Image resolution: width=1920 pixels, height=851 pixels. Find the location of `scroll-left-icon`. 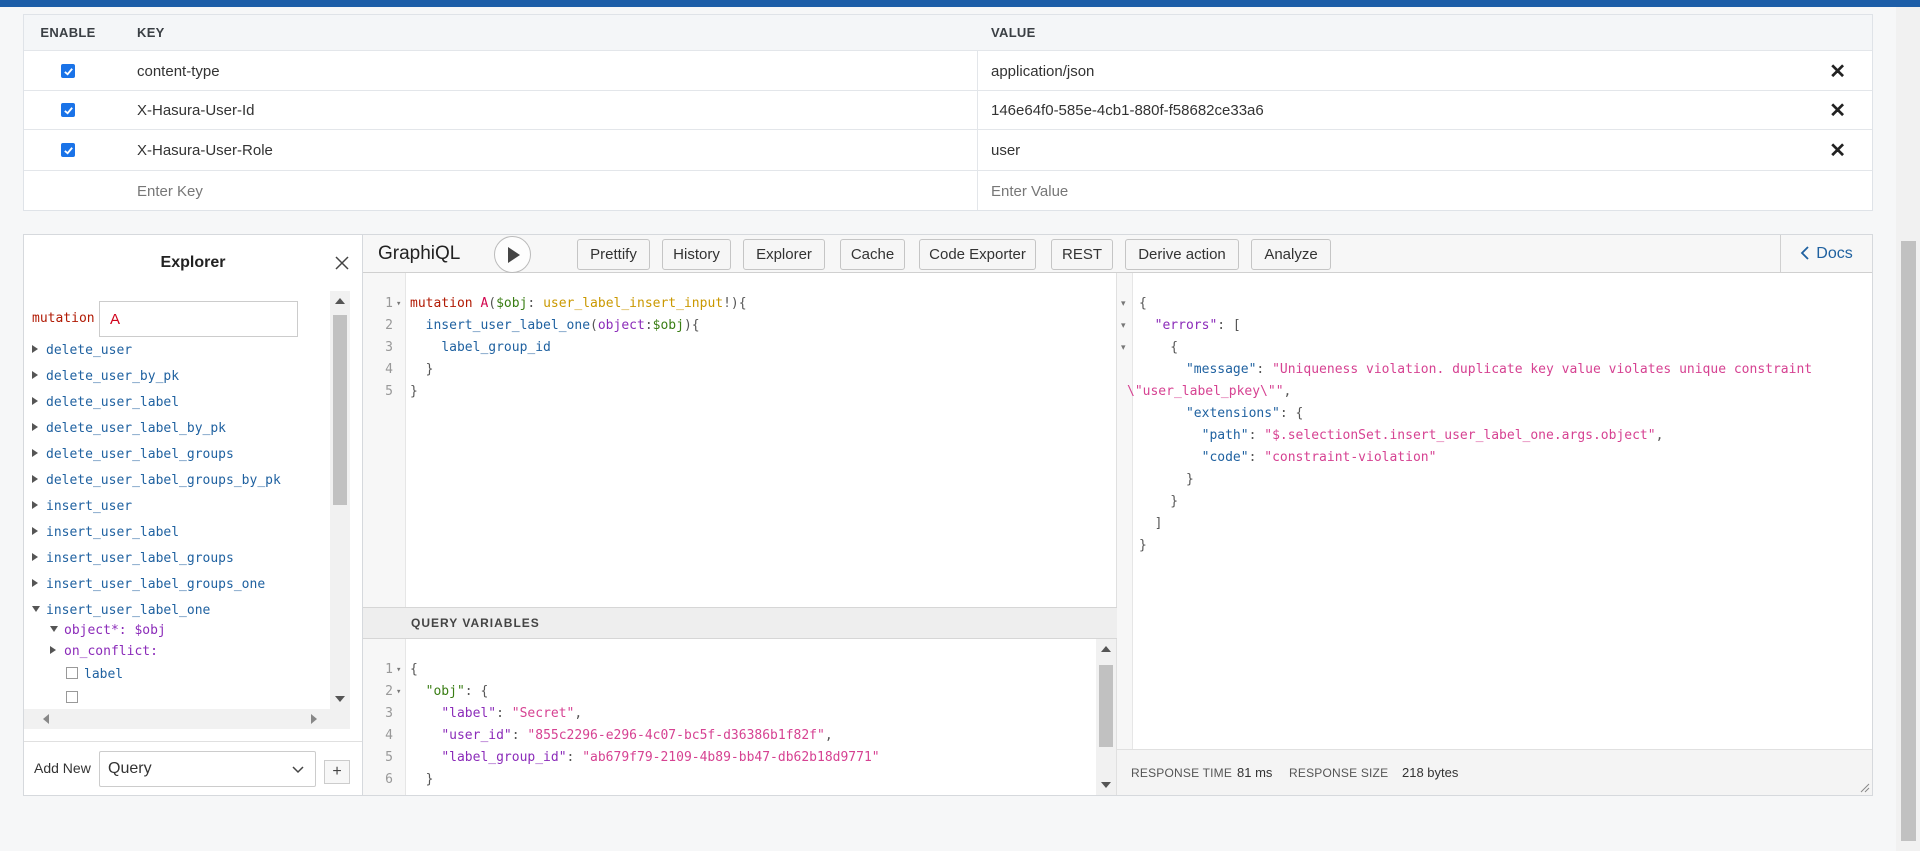

scroll-left-icon is located at coordinates (46, 719).